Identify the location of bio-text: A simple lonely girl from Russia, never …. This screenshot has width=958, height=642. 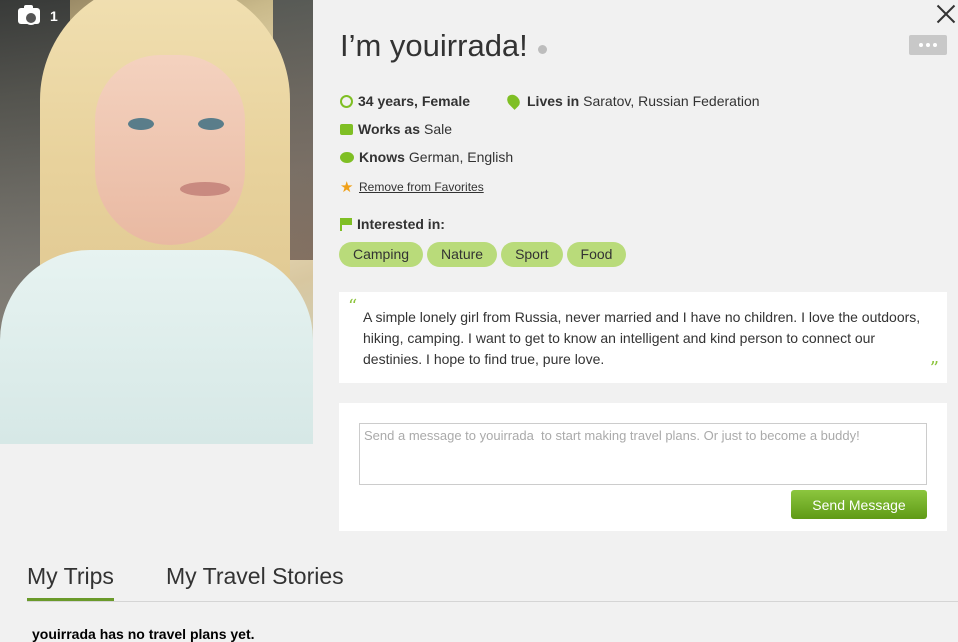
(642, 338).